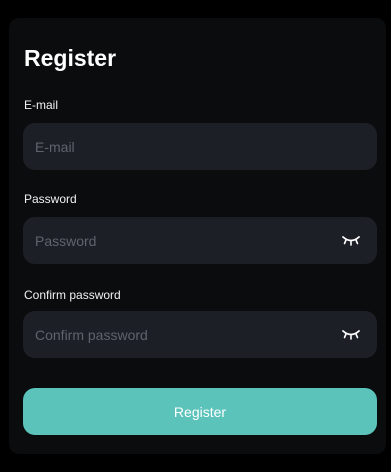  I want to click on page-title: Register, so click(70, 58).